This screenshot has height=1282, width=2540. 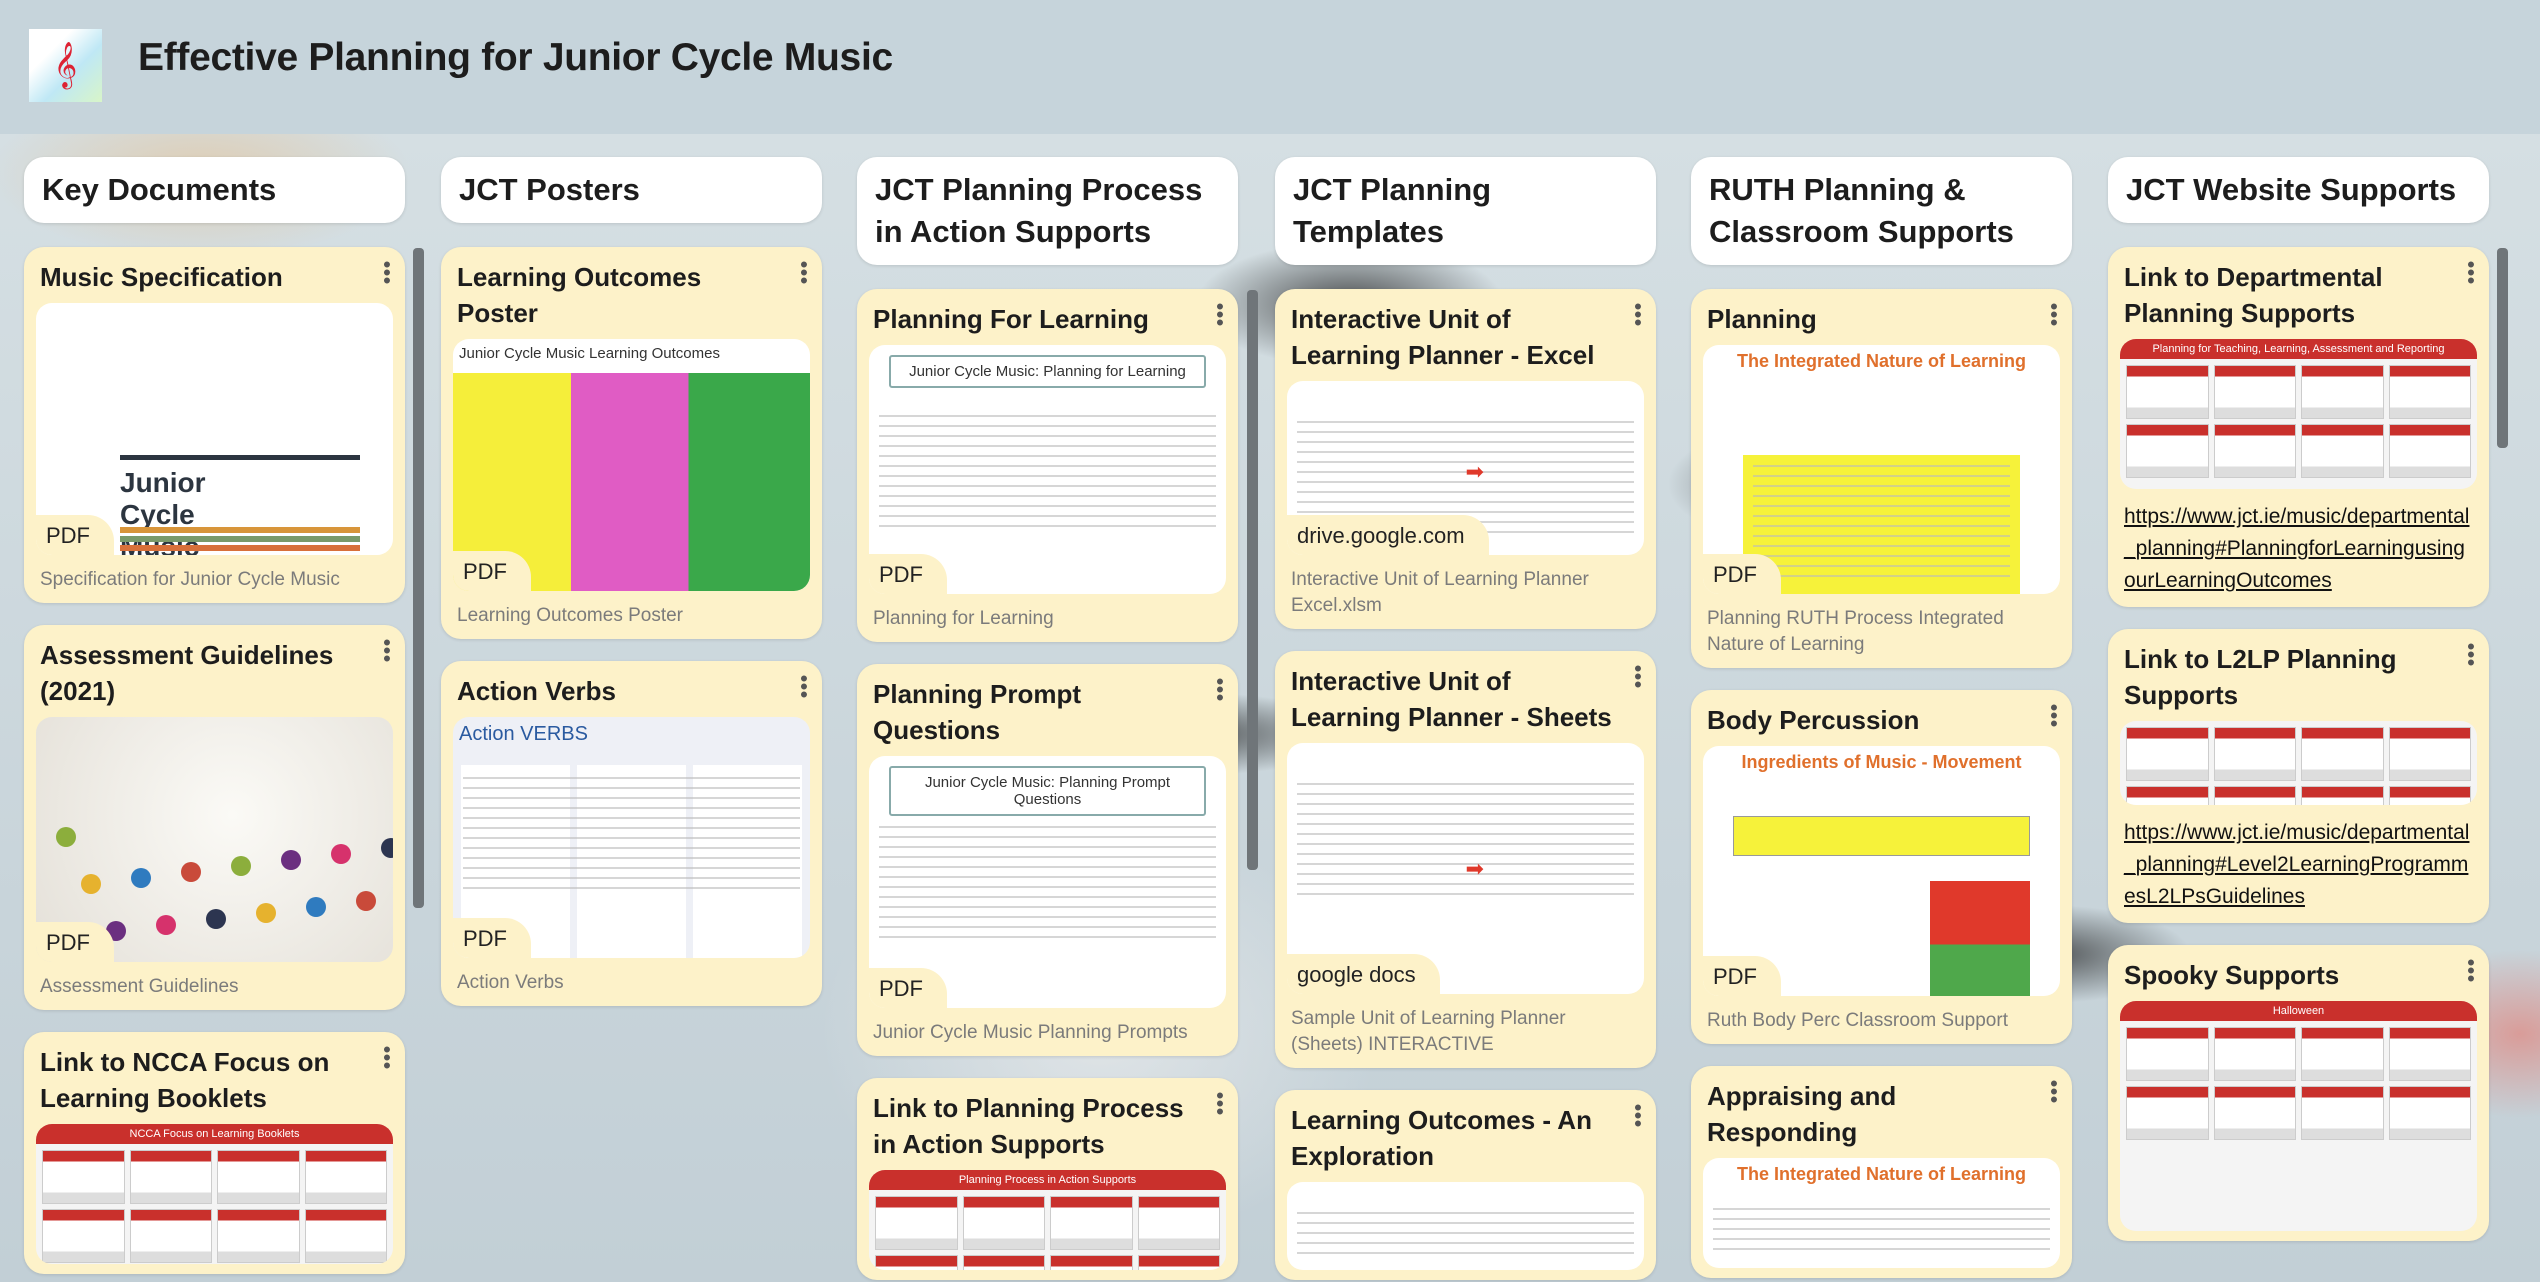 What do you see at coordinates (1857, 1020) in the screenshot?
I see `attachment-caption: Ruth Body Perc Classroom Support` at bounding box center [1857, 1020].